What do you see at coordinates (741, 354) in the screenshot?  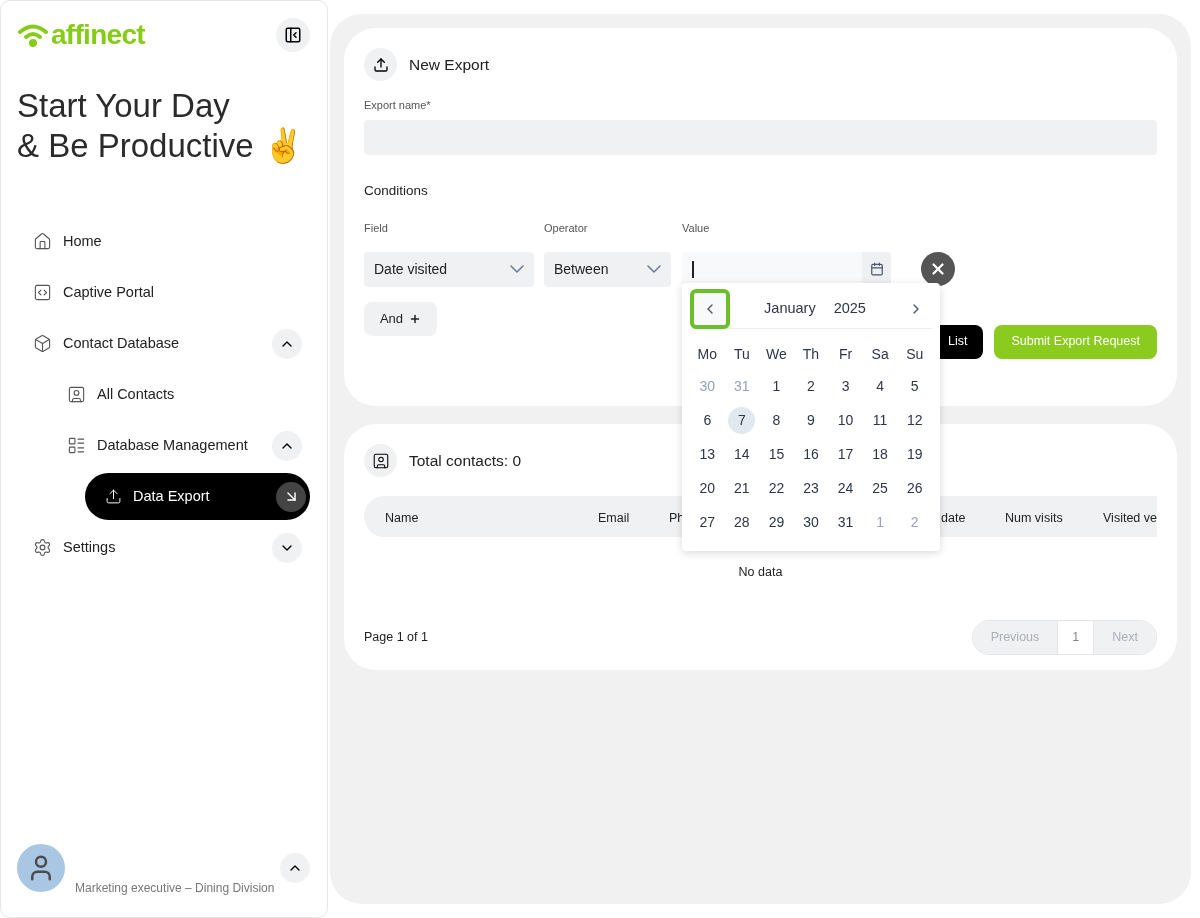 I see `weekday-label: Tu` at bounding box center [741, 354].